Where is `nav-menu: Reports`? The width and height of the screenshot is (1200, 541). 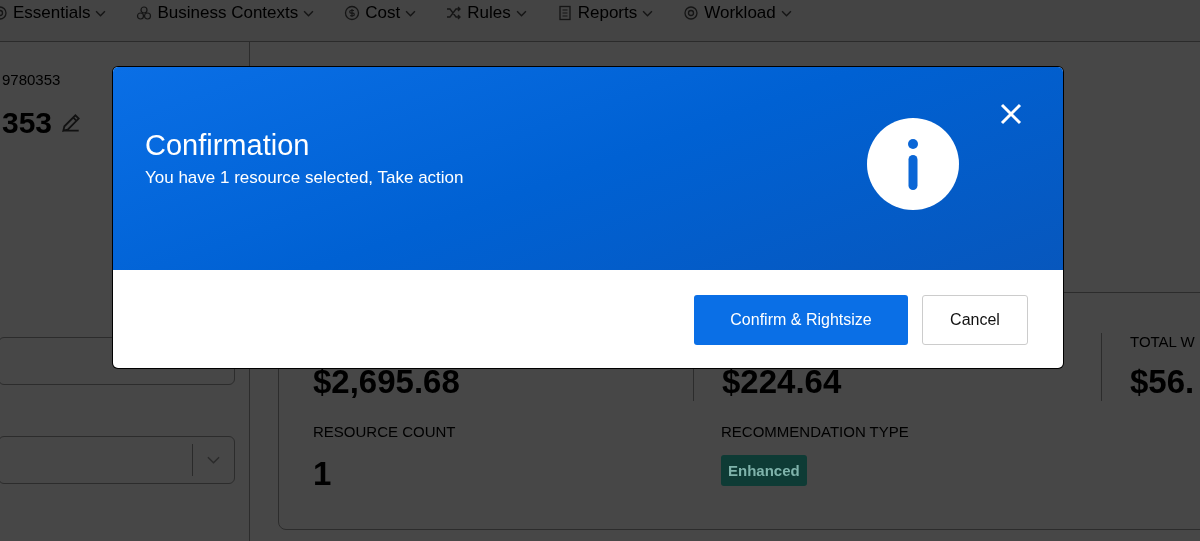 nav-menu: Reports is located at coordinates (605, 13).